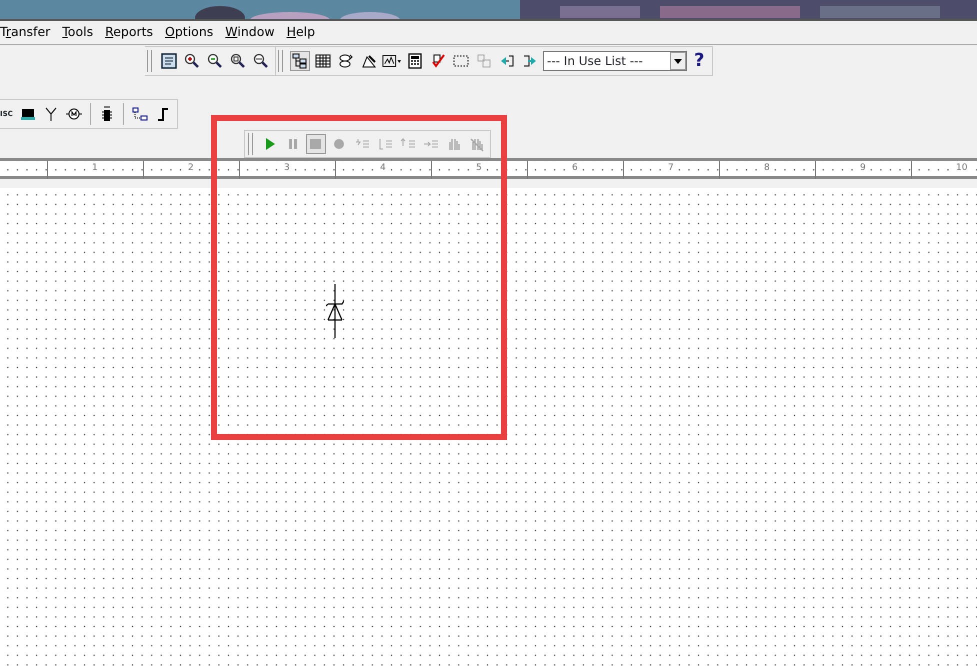 The height and width of the screenshot is (666, 977). I want to click on menu-item: Window, so click(253, 32).